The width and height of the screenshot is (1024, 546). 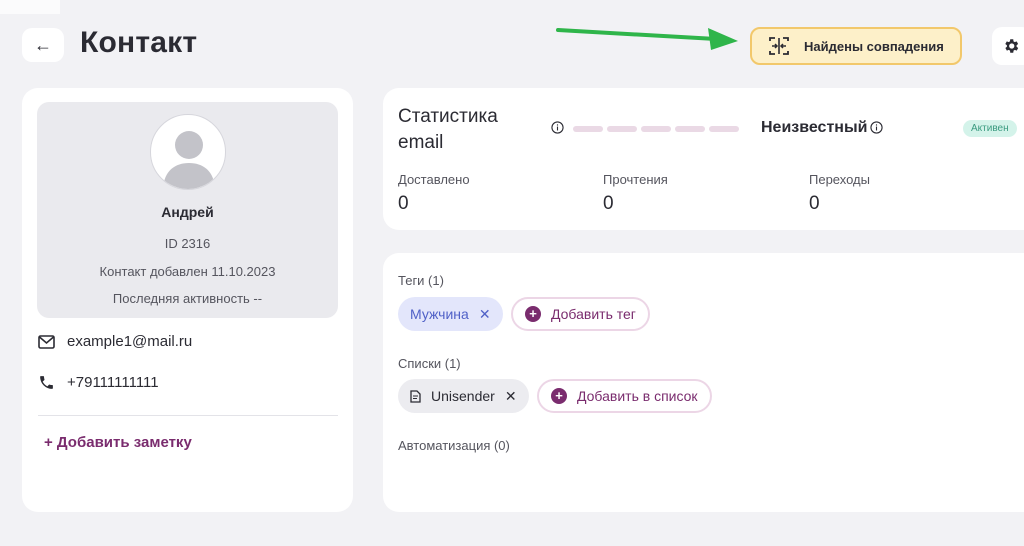 I want to click on matches-found-button: Найдены совпадения, so click(x=856, y=46).